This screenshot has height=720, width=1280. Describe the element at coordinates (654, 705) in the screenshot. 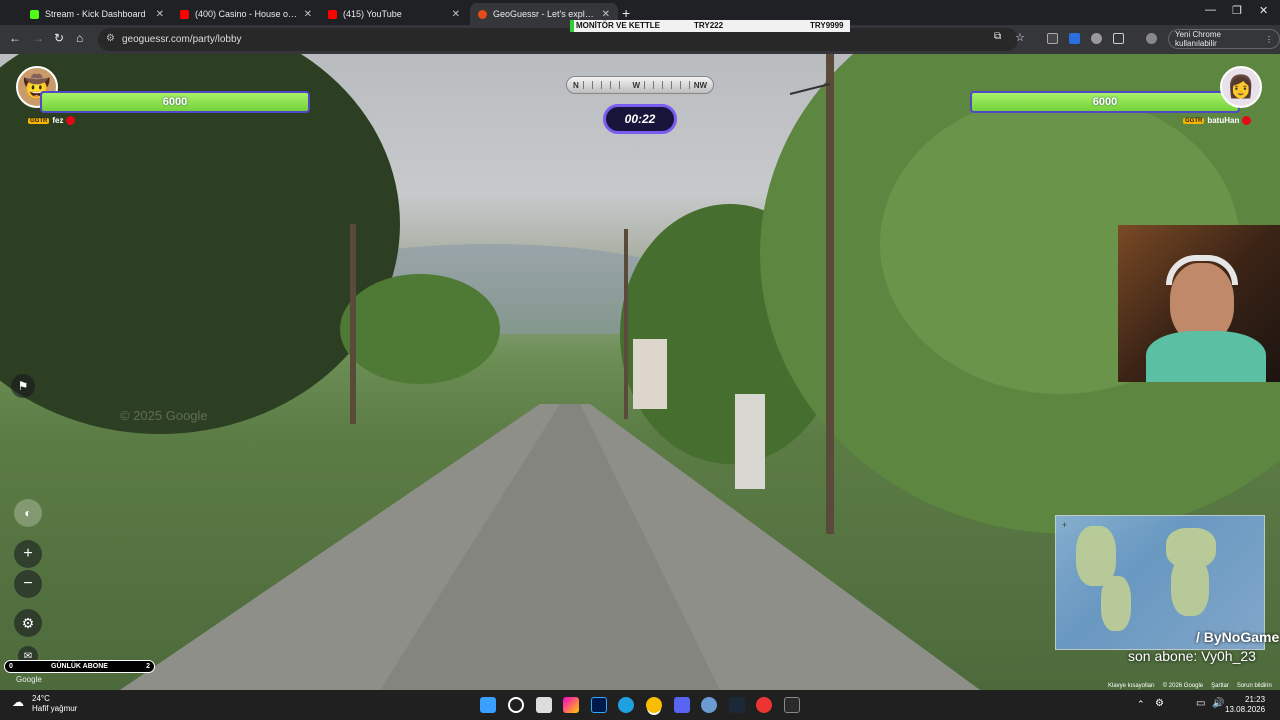

I see `chrome-icon` at that location.